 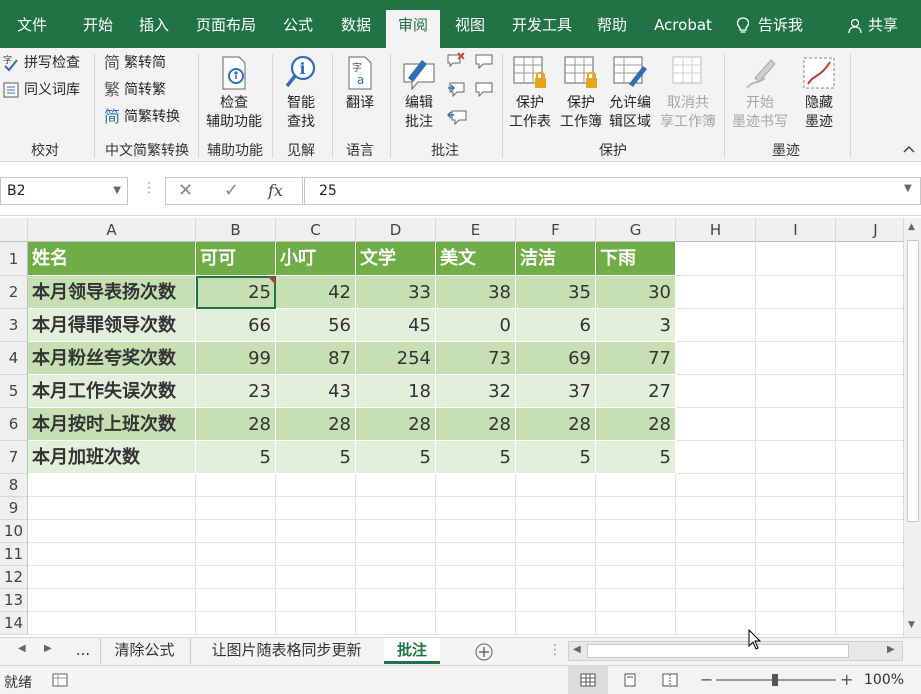 What do you see at coordinates (636, 358) in the screenshot?
I see `data-cell: 77` at bounding box center [636, 358].